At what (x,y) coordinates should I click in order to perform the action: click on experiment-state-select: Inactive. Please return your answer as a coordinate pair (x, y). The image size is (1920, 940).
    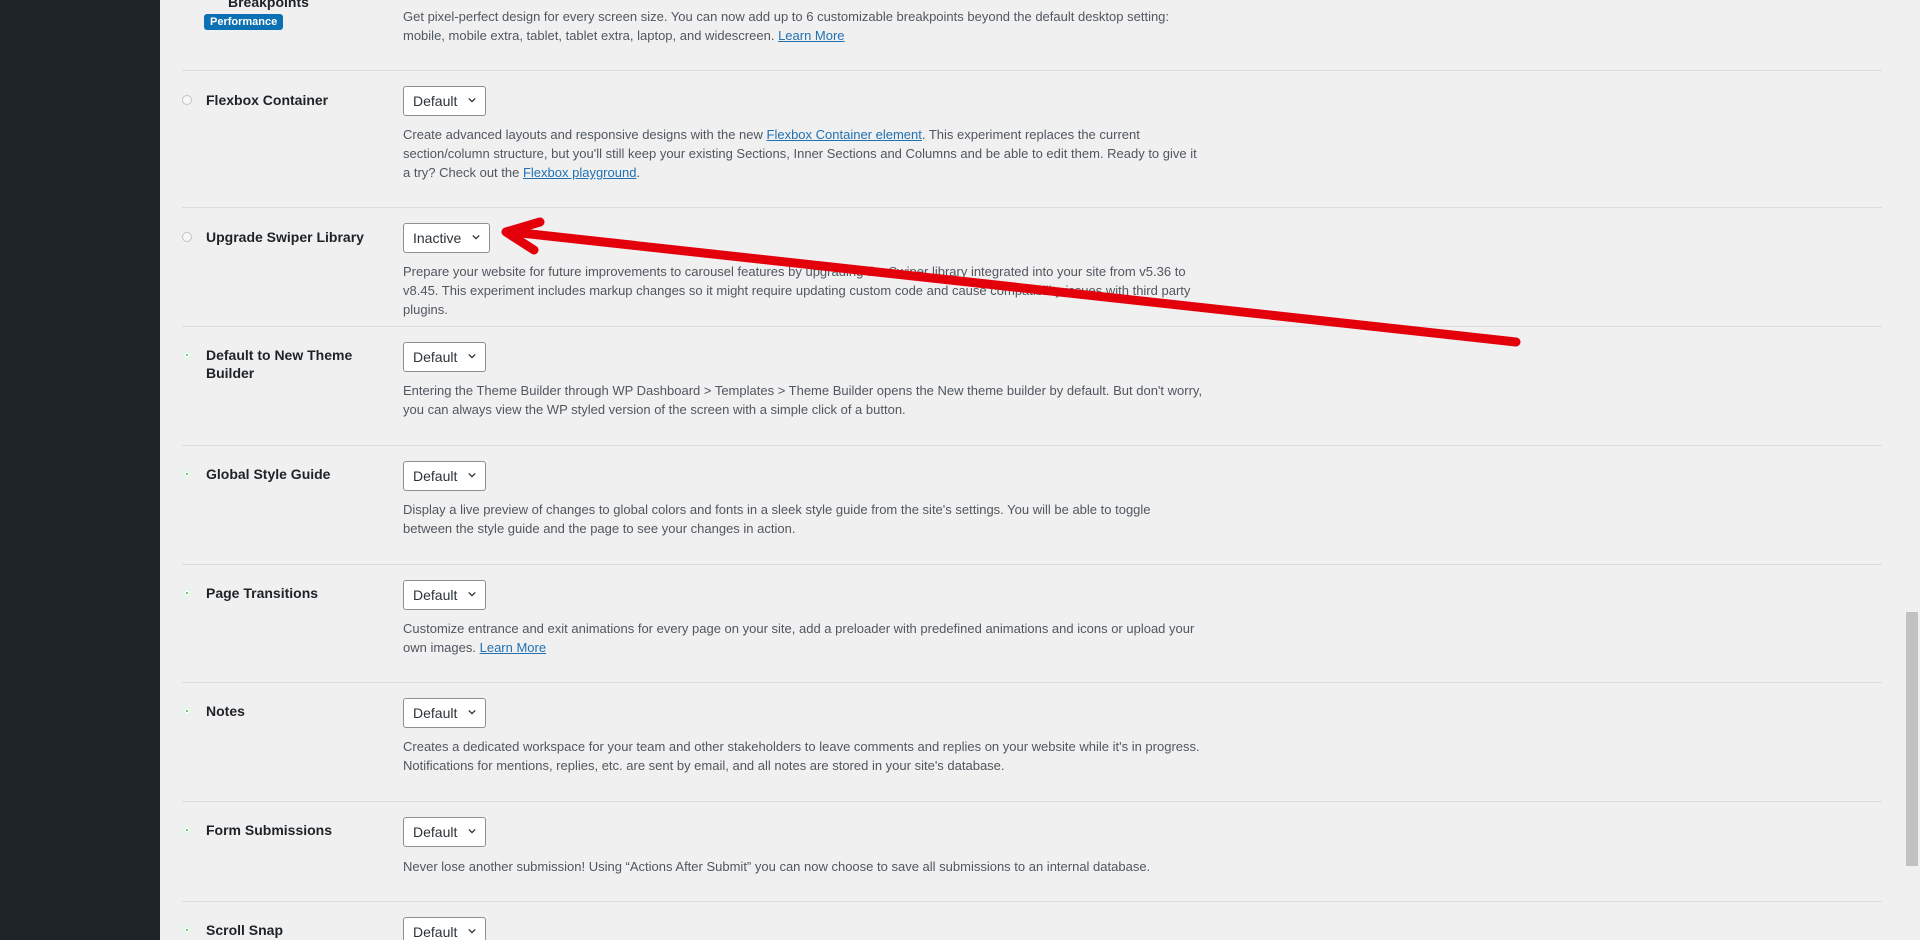
    Looking at the image, I should click on (447, 238).